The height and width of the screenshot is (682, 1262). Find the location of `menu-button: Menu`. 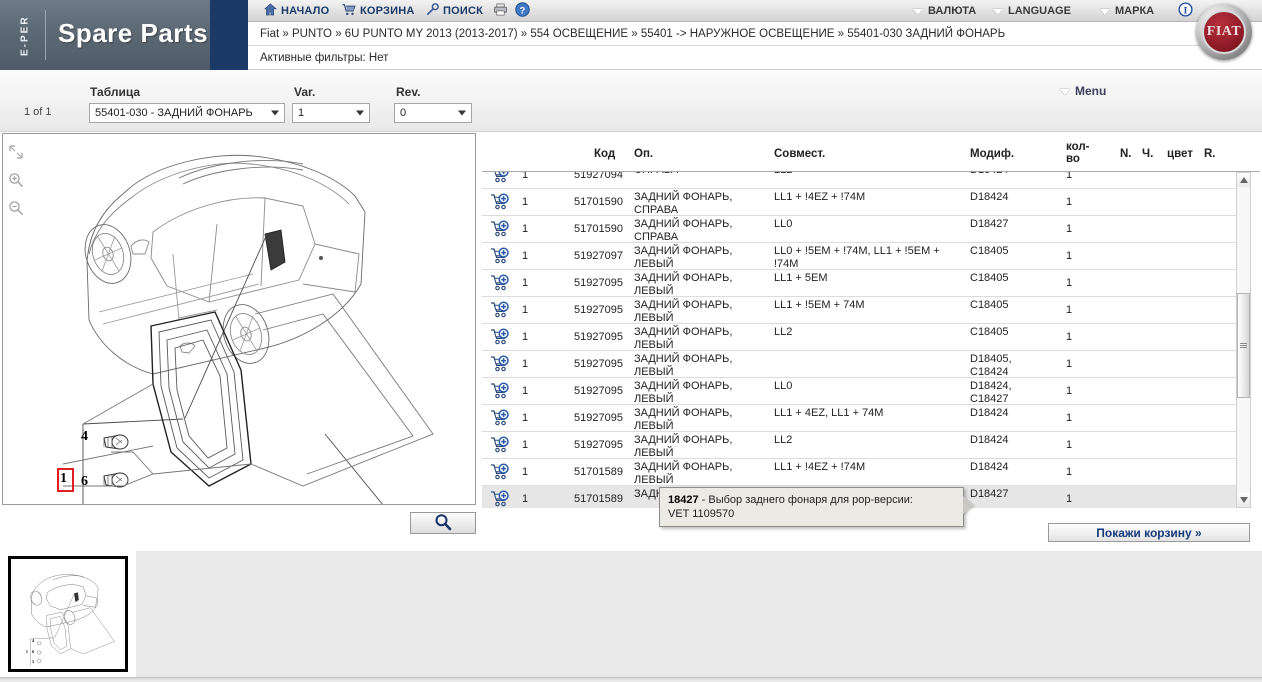

menu-button: Menu is located at coordinates (1083, 91).